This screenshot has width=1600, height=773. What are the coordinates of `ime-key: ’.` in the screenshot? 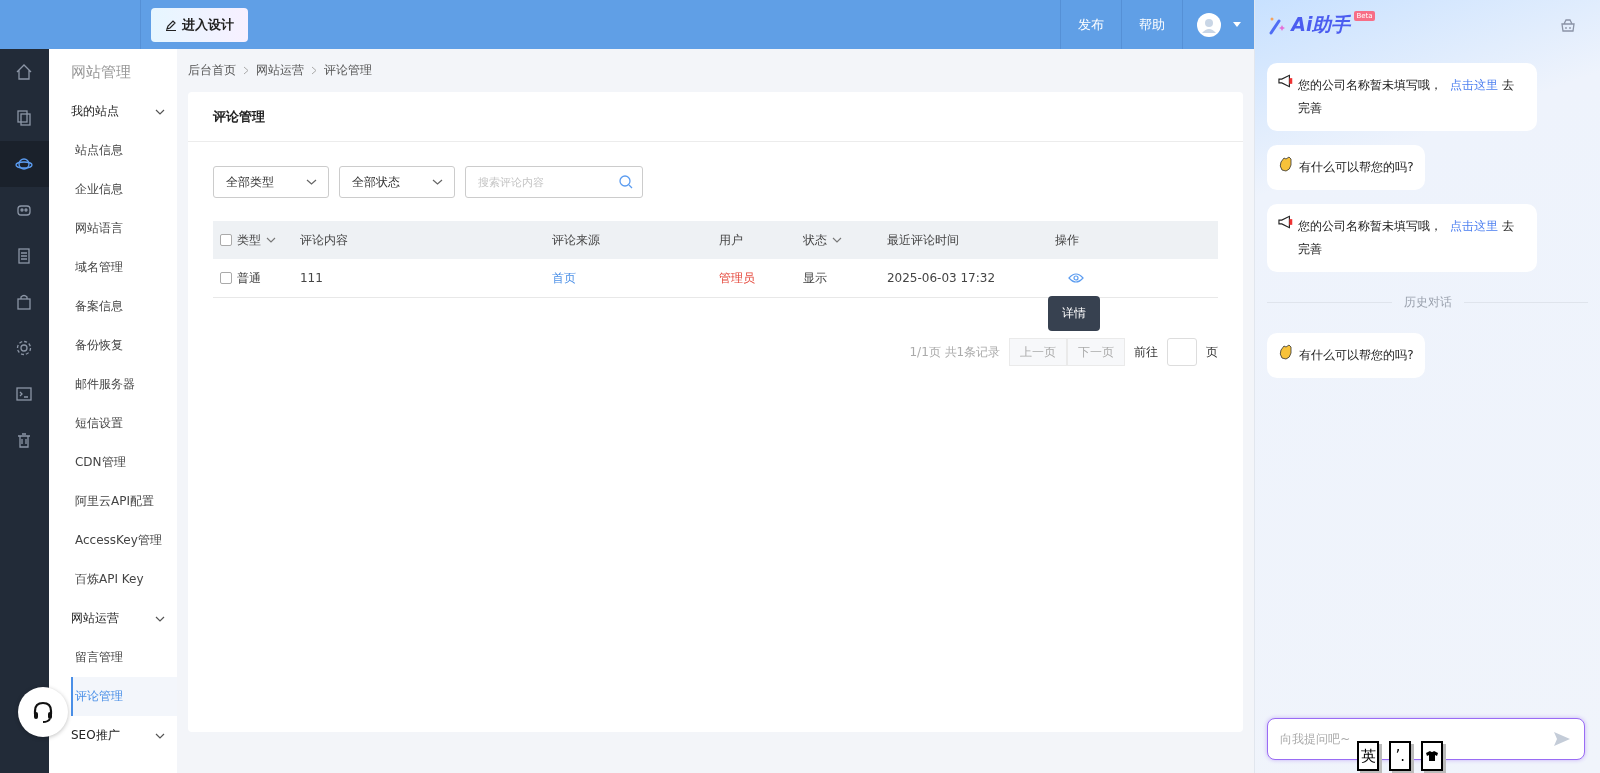 It's located at (1400, 756).